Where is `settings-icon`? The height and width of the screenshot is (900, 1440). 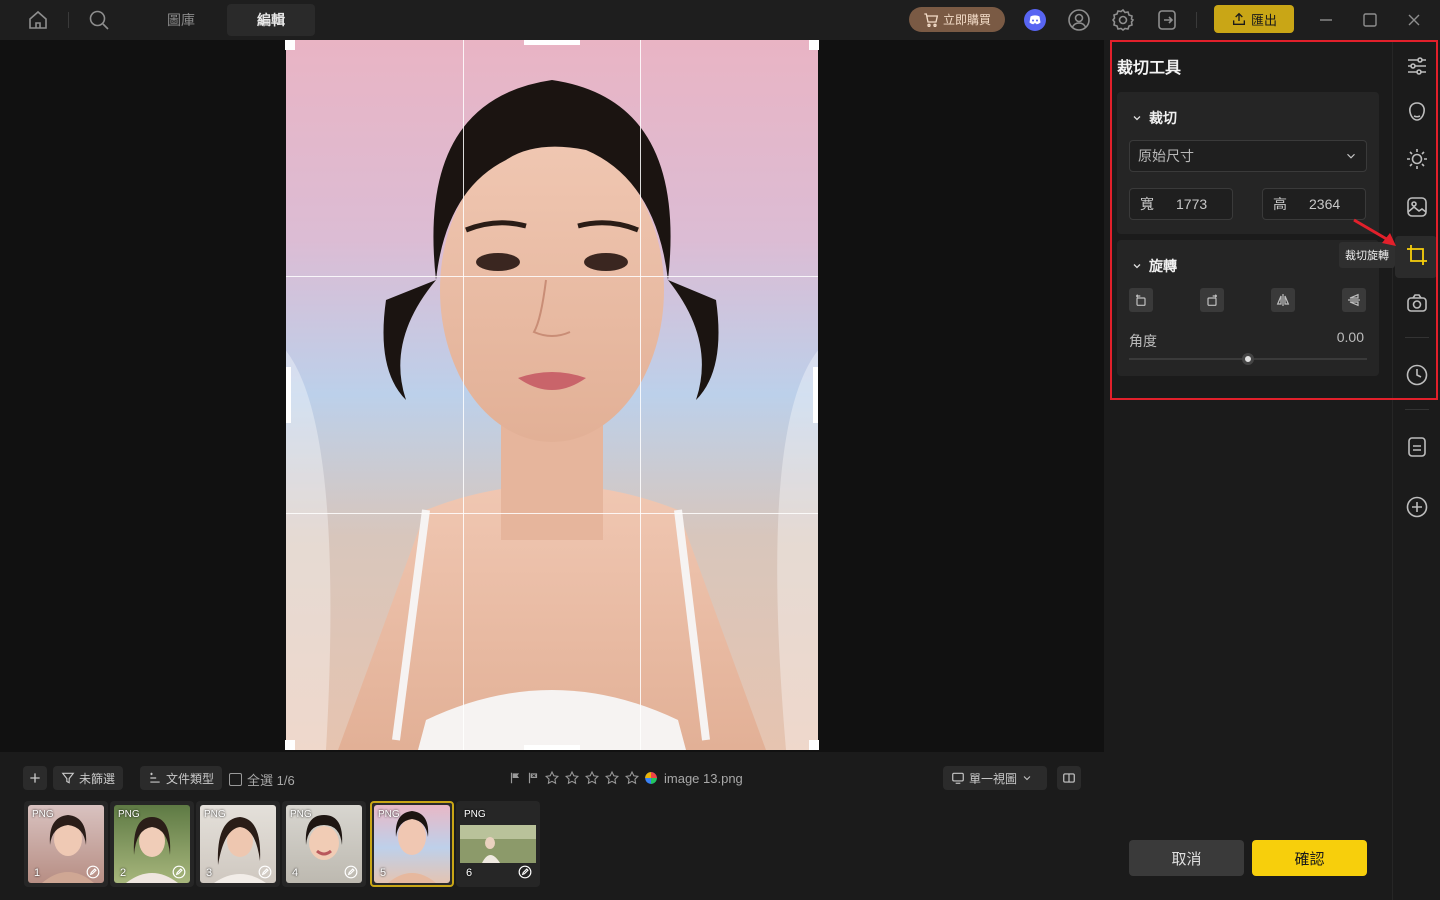
settings-icon is located at coordinates (1123, 20).